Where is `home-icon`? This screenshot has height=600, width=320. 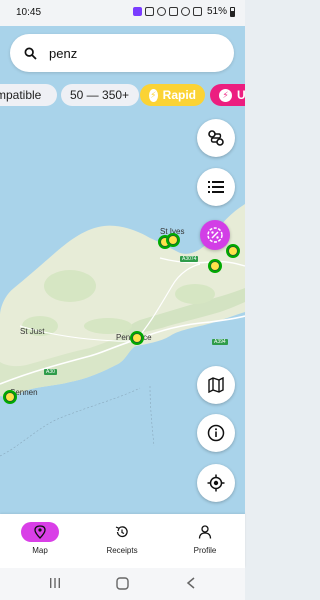 home-icon is located at coordinates (122, 583).